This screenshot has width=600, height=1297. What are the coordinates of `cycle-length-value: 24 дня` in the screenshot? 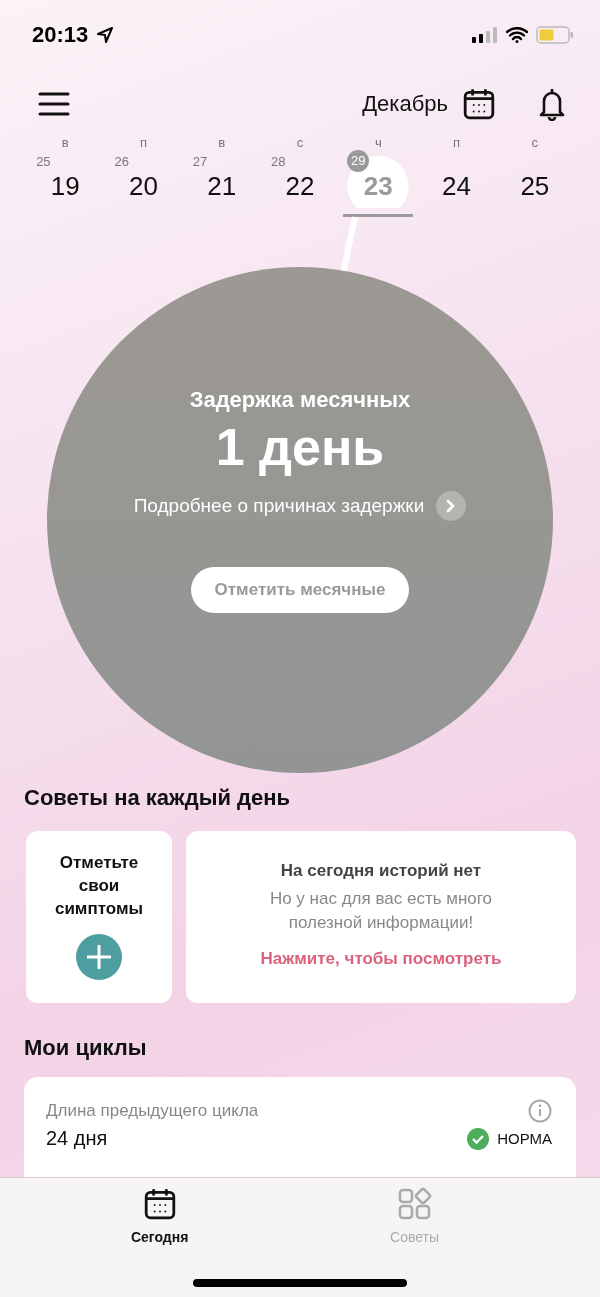 It's located at (77, 1138).